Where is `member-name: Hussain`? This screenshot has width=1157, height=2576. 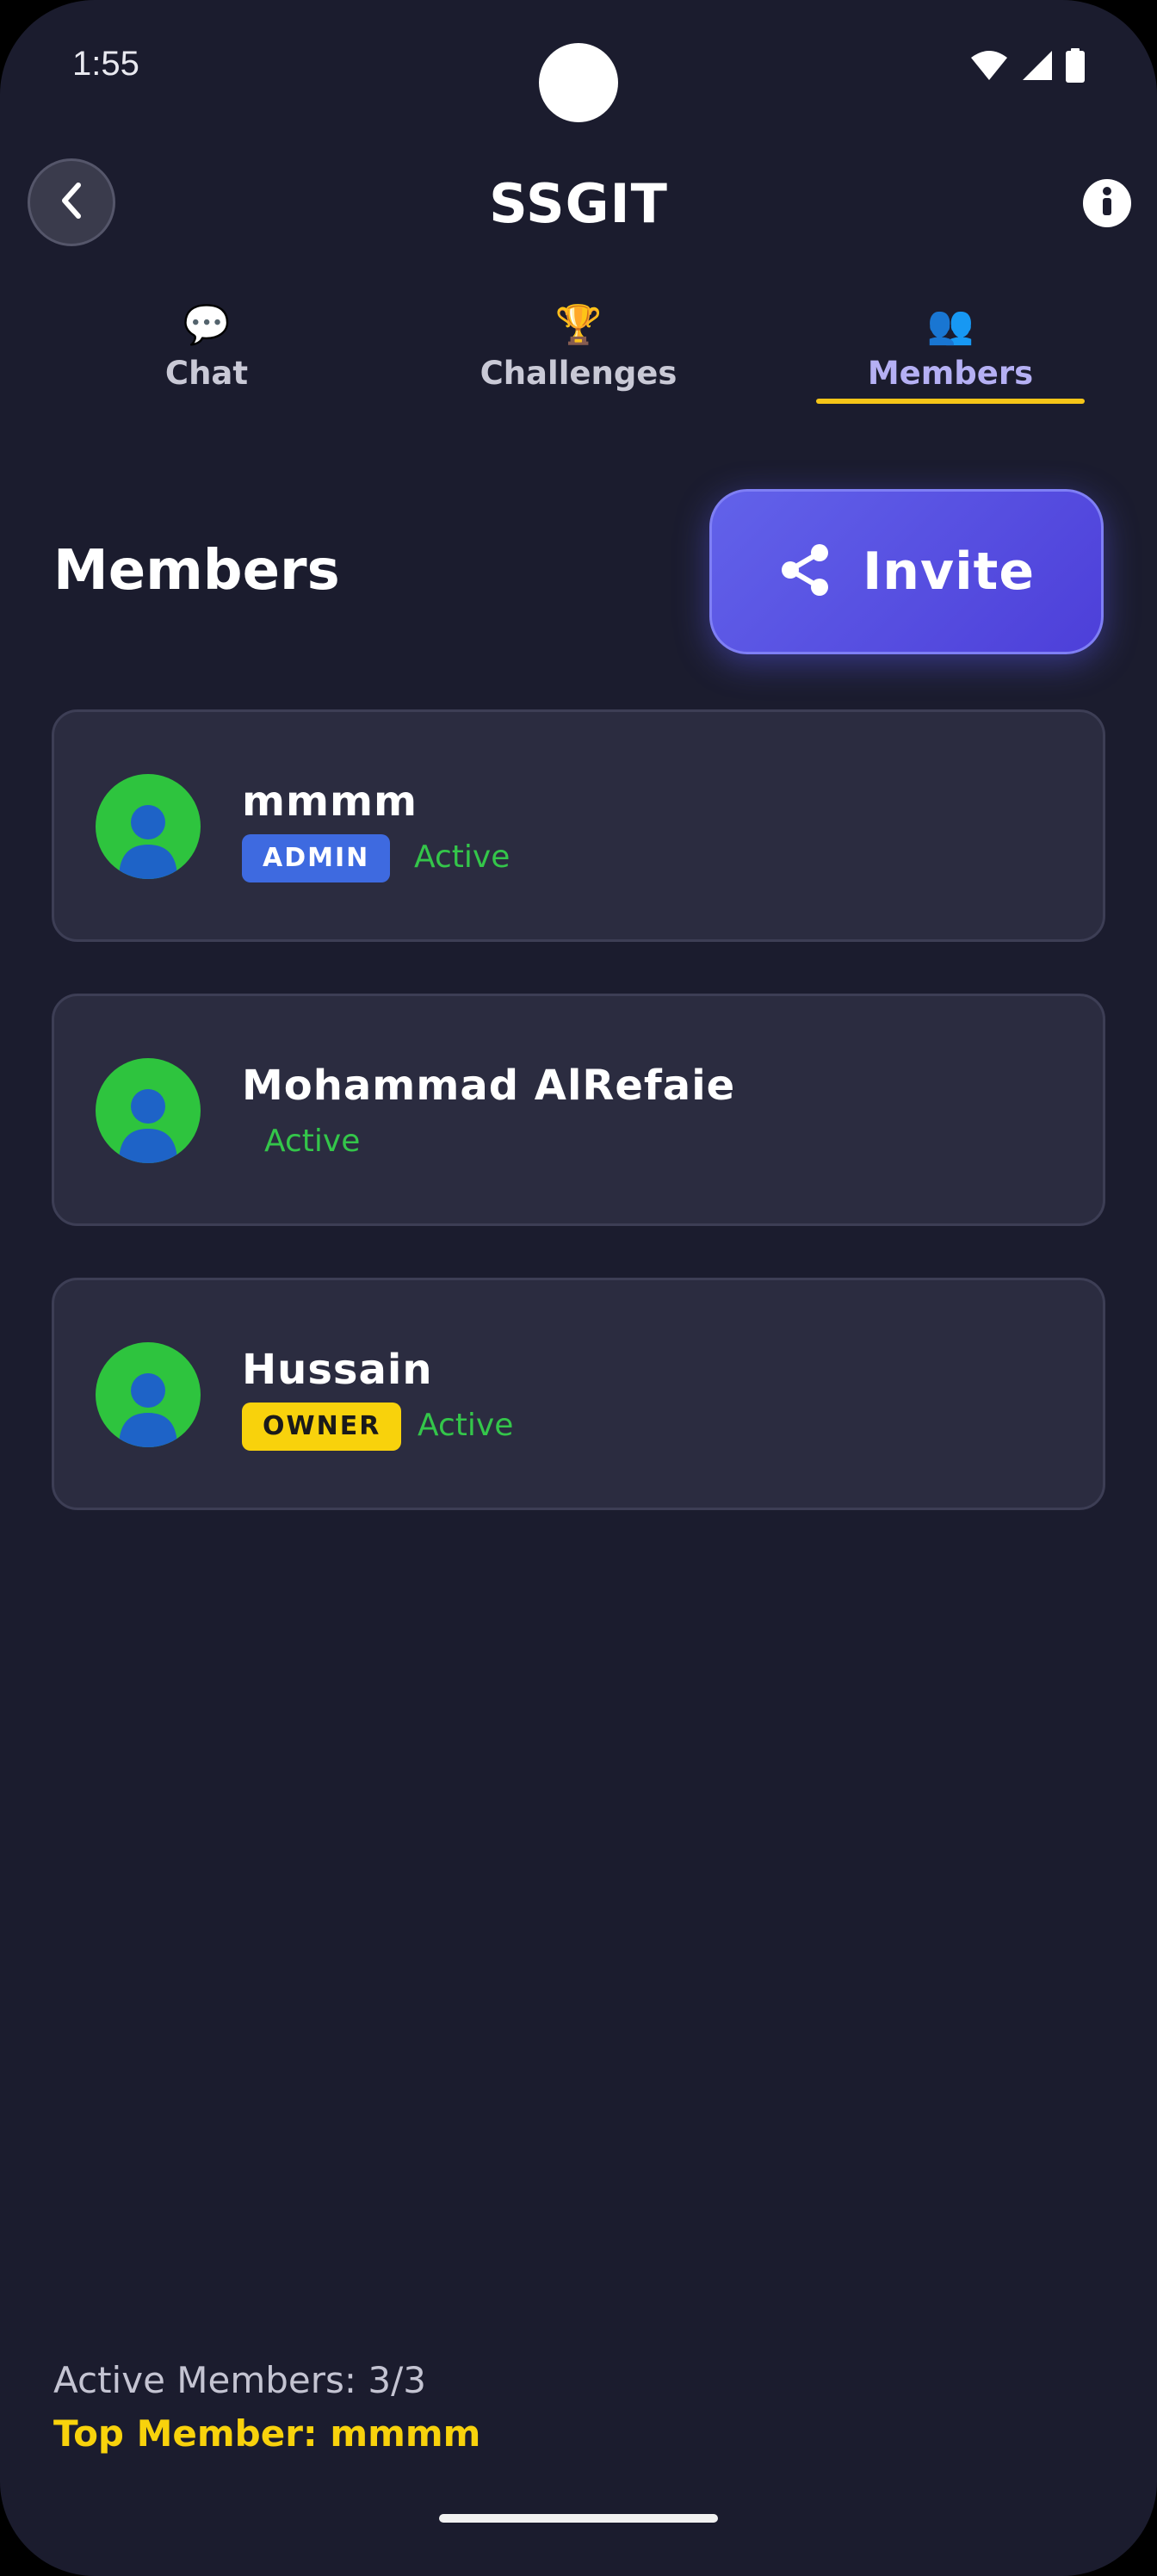 member-name: Hussain is located at coordinates (337, 1370).